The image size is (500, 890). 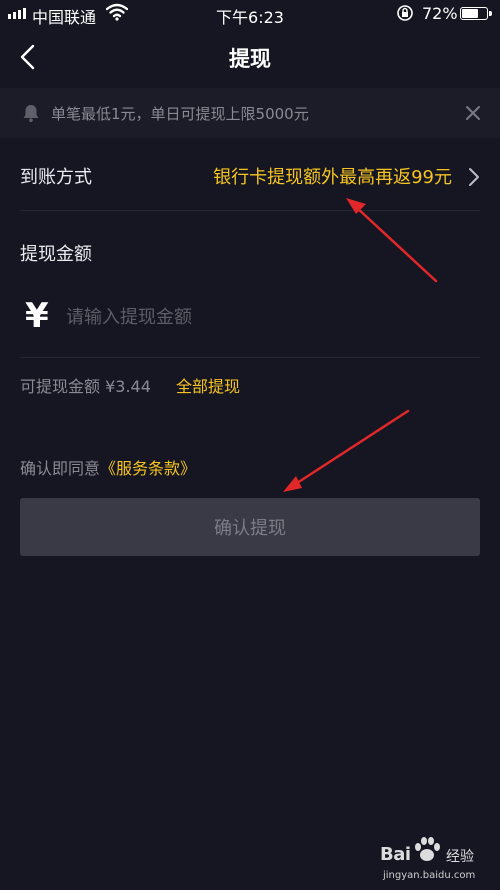 I want to click on nav-bar: 提现, so click(x=250, y=58).